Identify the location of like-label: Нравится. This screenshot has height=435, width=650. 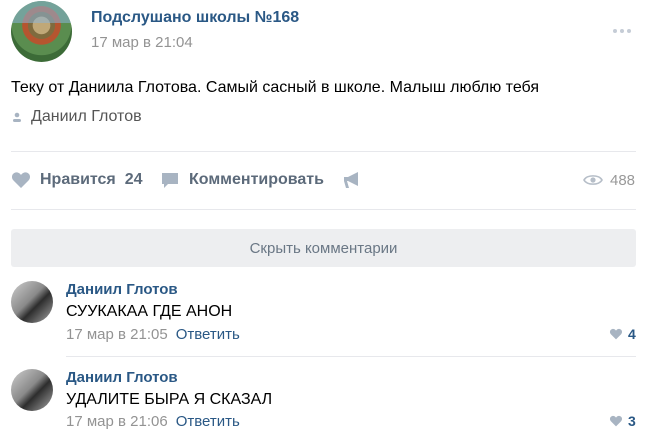
(78, 179).